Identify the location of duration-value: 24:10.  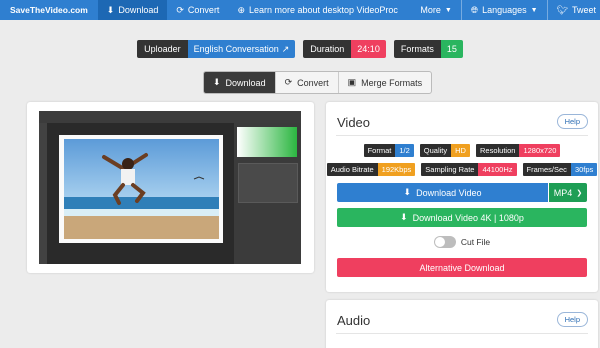
(368, 49).